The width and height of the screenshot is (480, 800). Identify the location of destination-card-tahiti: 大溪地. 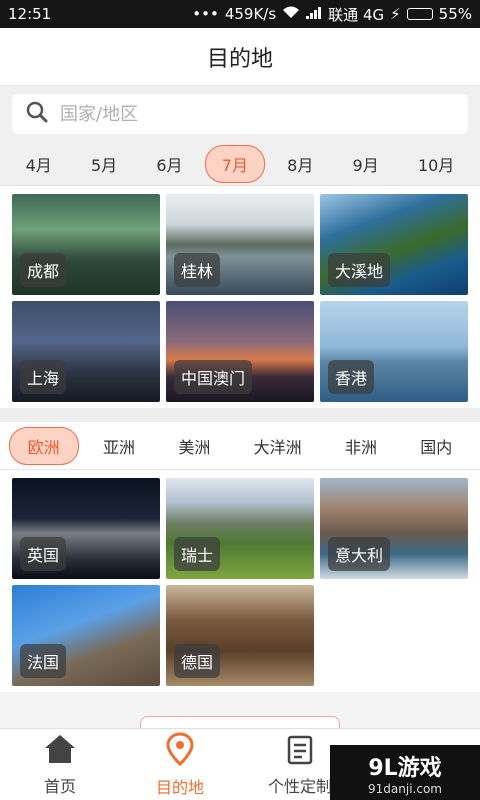
(394, 244).